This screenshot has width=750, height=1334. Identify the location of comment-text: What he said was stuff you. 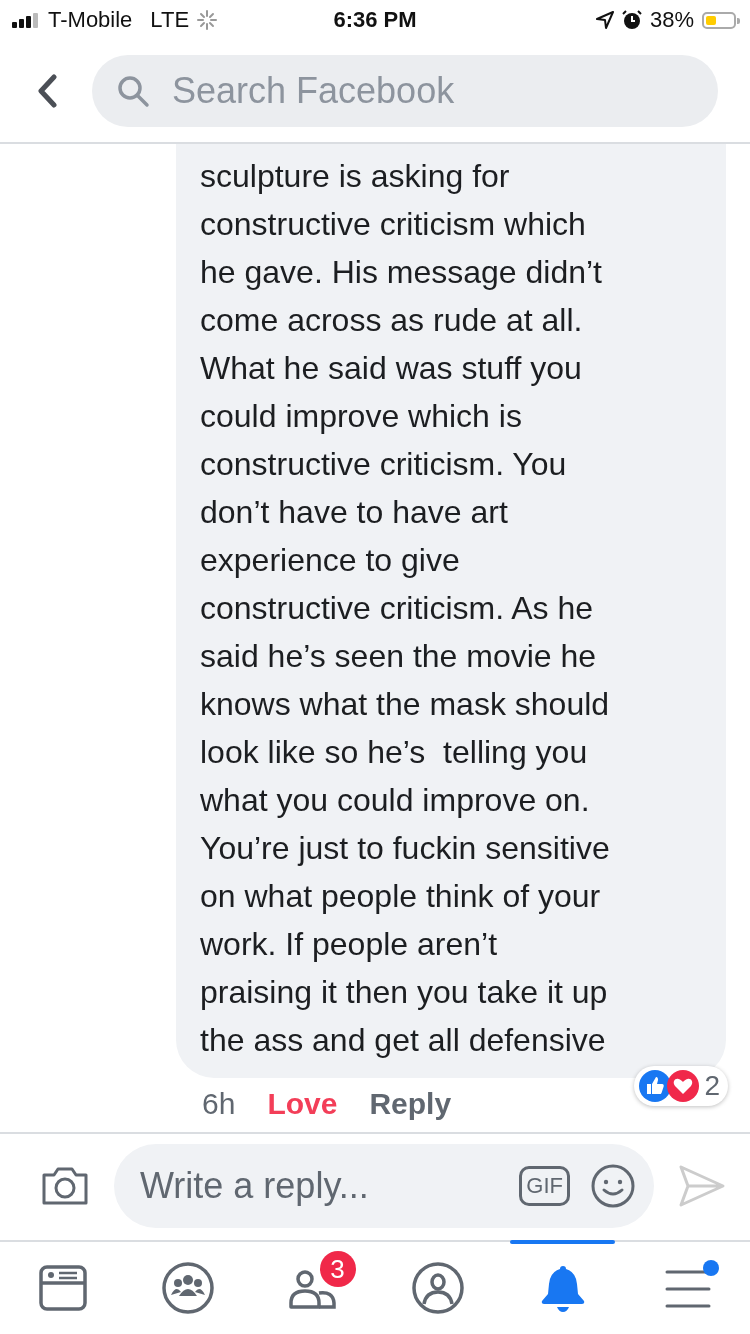
(391, 368).